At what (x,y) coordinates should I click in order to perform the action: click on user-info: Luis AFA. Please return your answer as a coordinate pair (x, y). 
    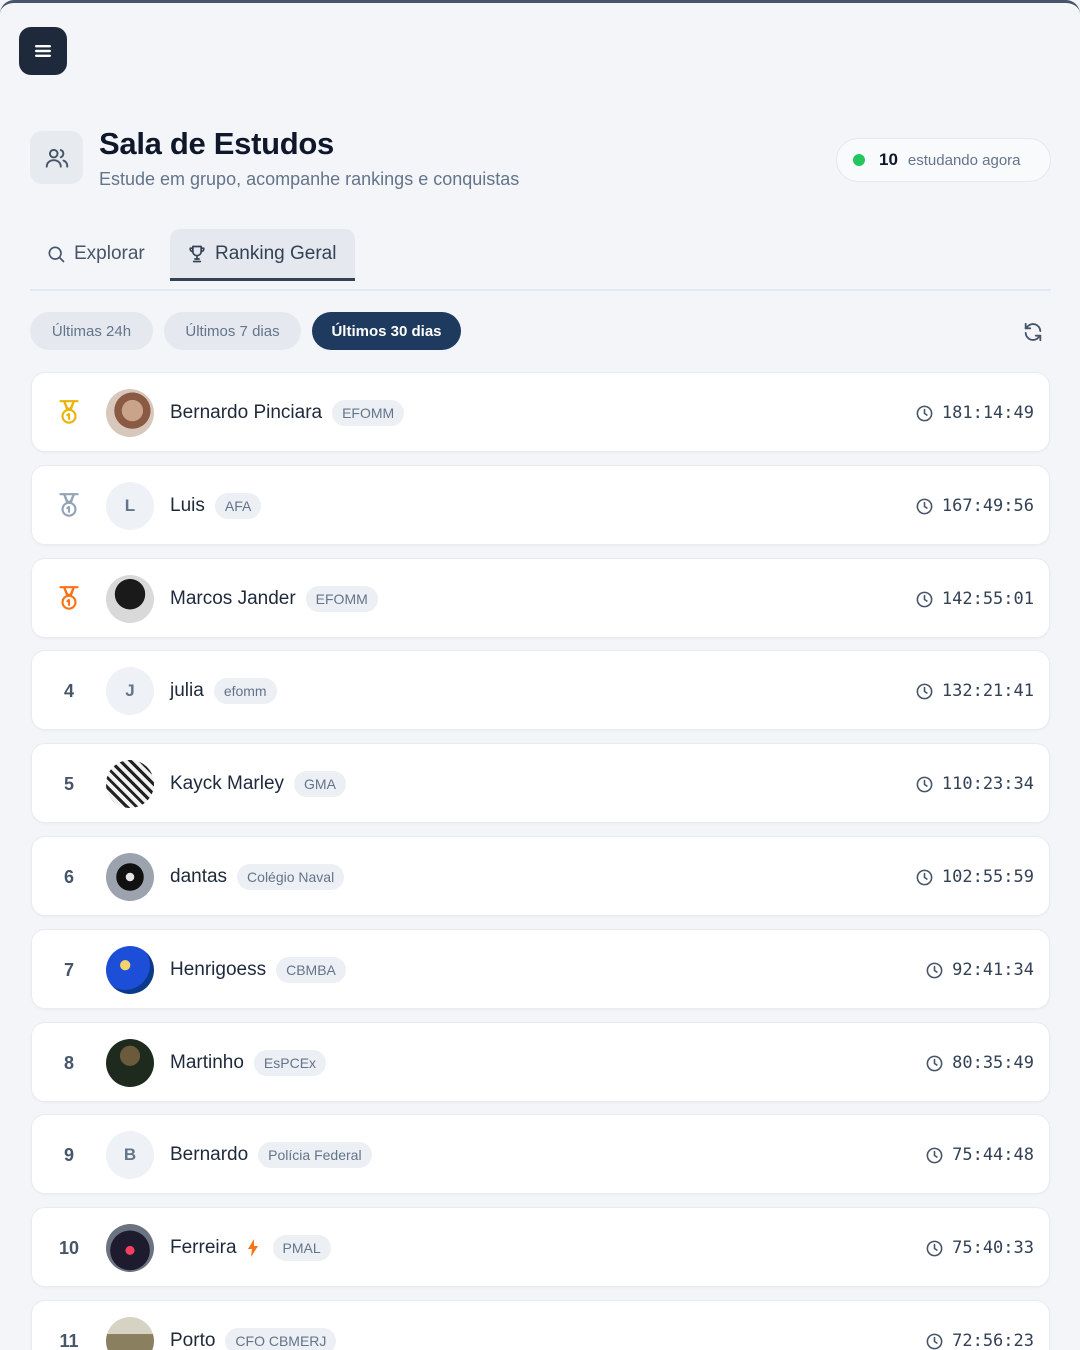
    Looking at the image, I should click on (216, 506).